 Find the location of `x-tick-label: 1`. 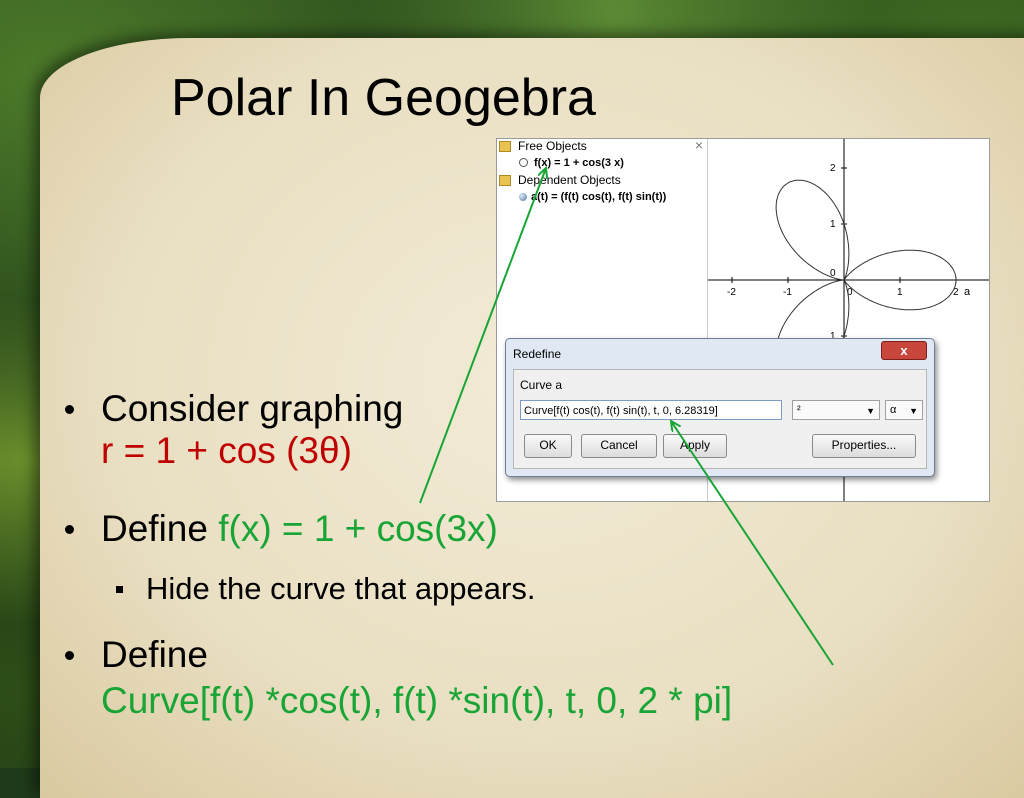

x-tick-label: 1 is located at coordinates (900, 292).